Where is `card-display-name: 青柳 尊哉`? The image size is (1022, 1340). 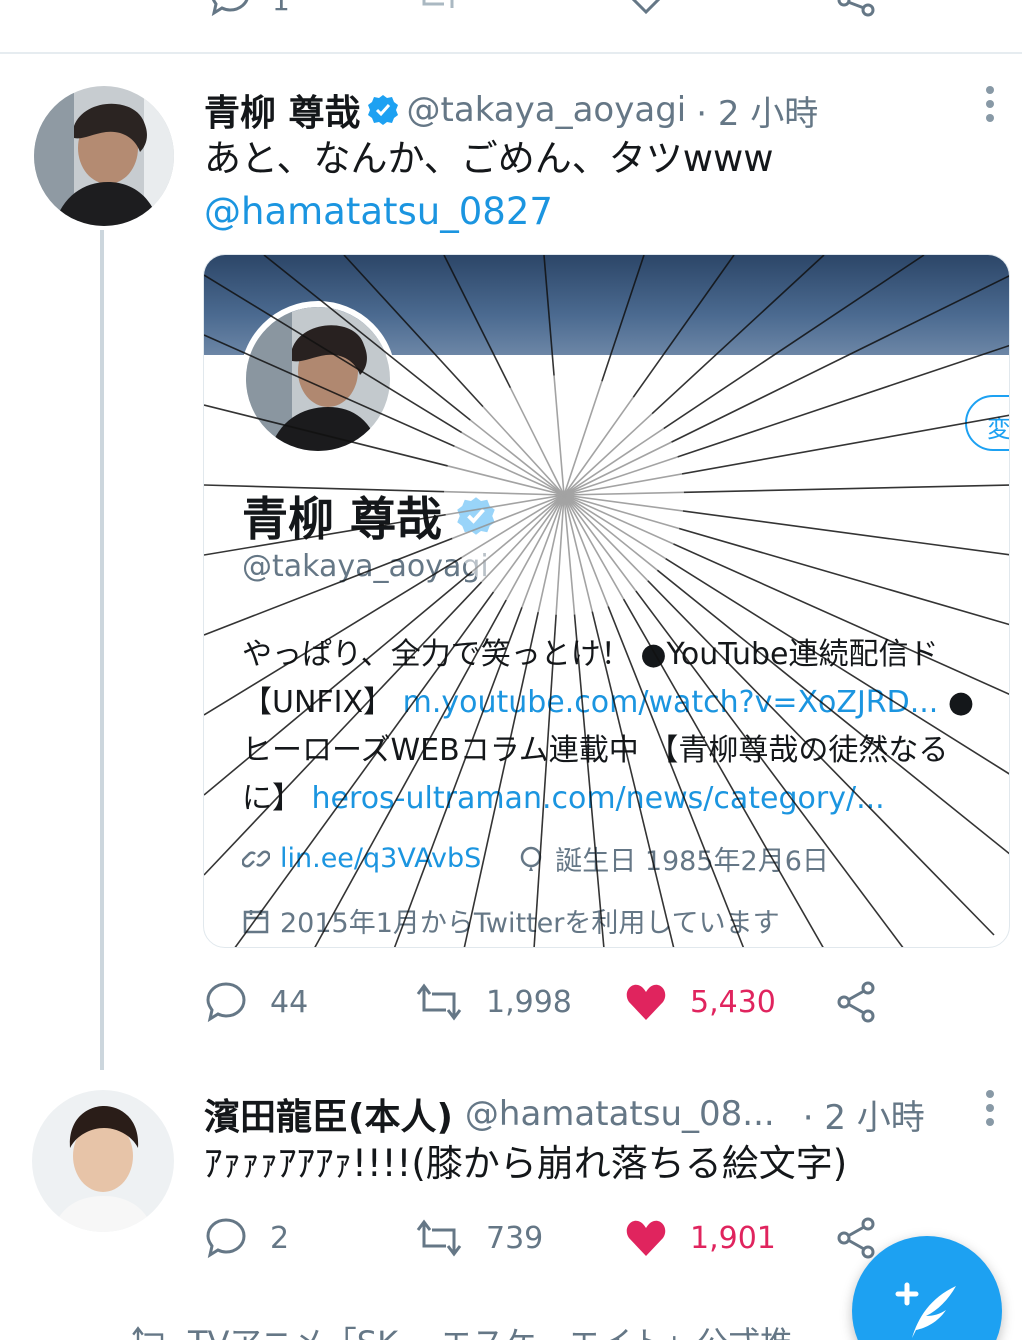
card-display-name: 青柳 尊哉 is located at coordinates (373, 516).